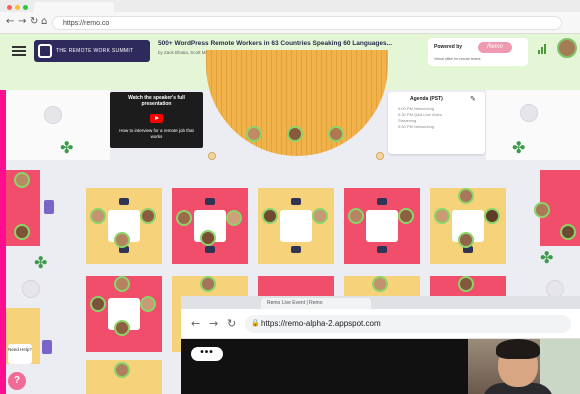 This screenshot has height=394, width=580. I want to click on powered-tagline: Virtual office for remote teams, so click(457, 59).